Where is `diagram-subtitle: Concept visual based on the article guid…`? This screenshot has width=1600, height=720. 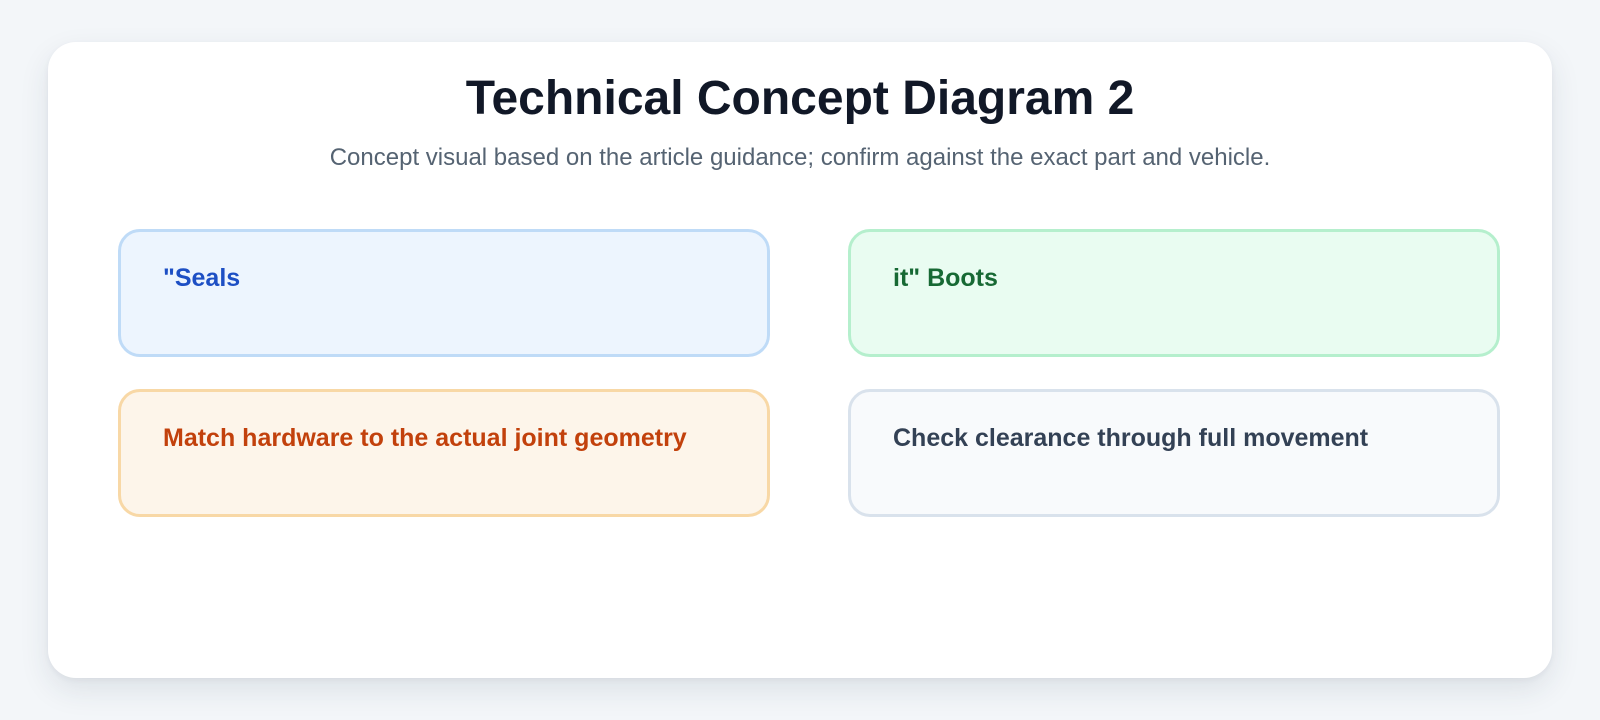
diagram-subtitle: Concept visual based on the article guid… is located at coordinates (800, 157).